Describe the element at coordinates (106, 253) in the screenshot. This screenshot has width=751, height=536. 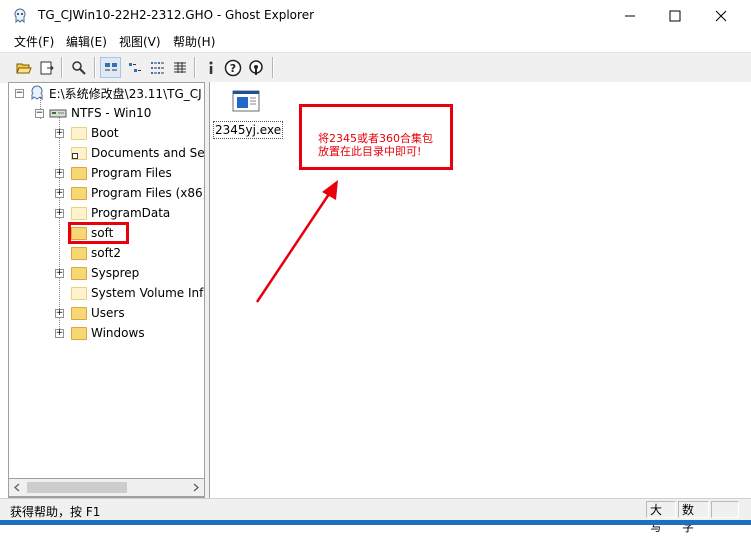
I see `tree-item-label: soft2` at that location.